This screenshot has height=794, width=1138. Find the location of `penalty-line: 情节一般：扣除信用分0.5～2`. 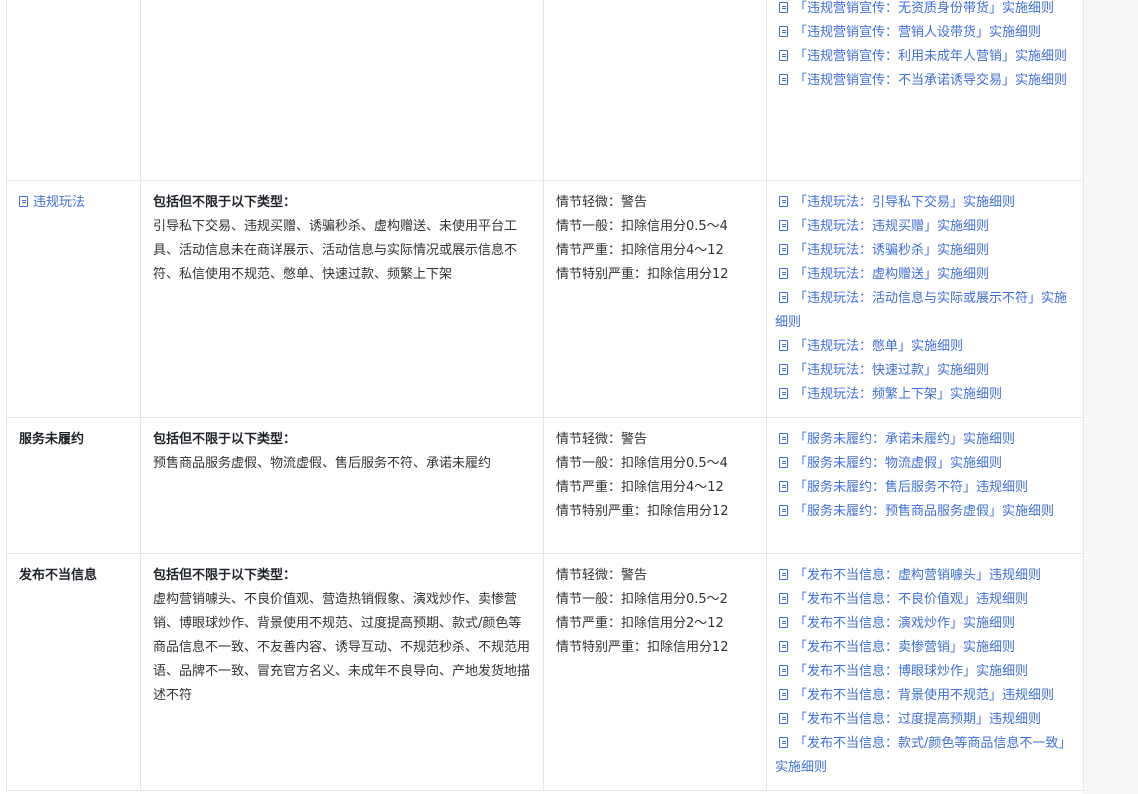

penalty-line: 情节一般：扣除信用分0.5～2 is located at coordinates (642, 599).